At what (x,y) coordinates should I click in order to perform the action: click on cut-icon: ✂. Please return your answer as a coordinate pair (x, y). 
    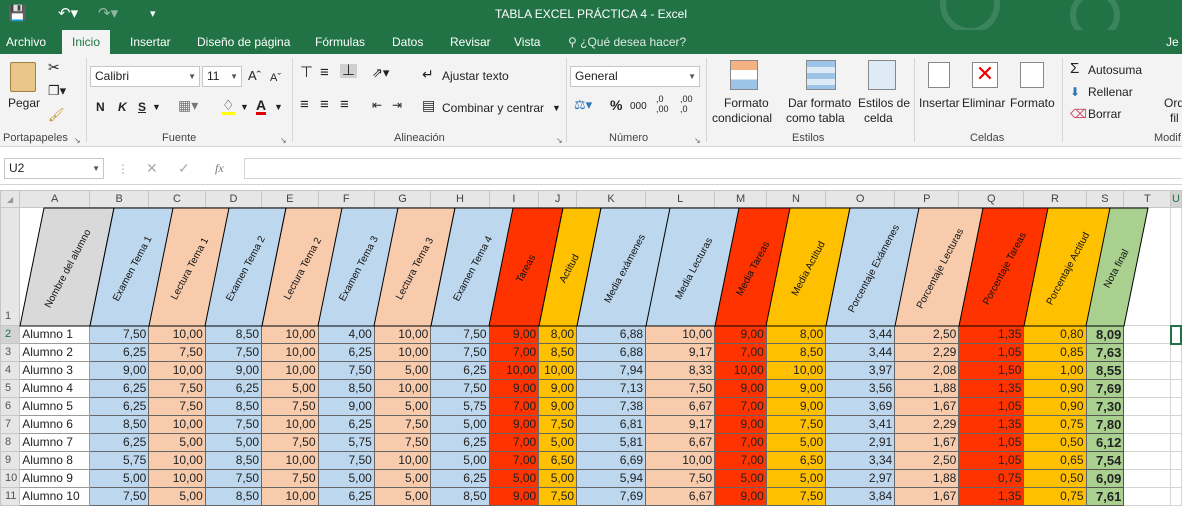
    Looking at the image, I should click on (54, 67).